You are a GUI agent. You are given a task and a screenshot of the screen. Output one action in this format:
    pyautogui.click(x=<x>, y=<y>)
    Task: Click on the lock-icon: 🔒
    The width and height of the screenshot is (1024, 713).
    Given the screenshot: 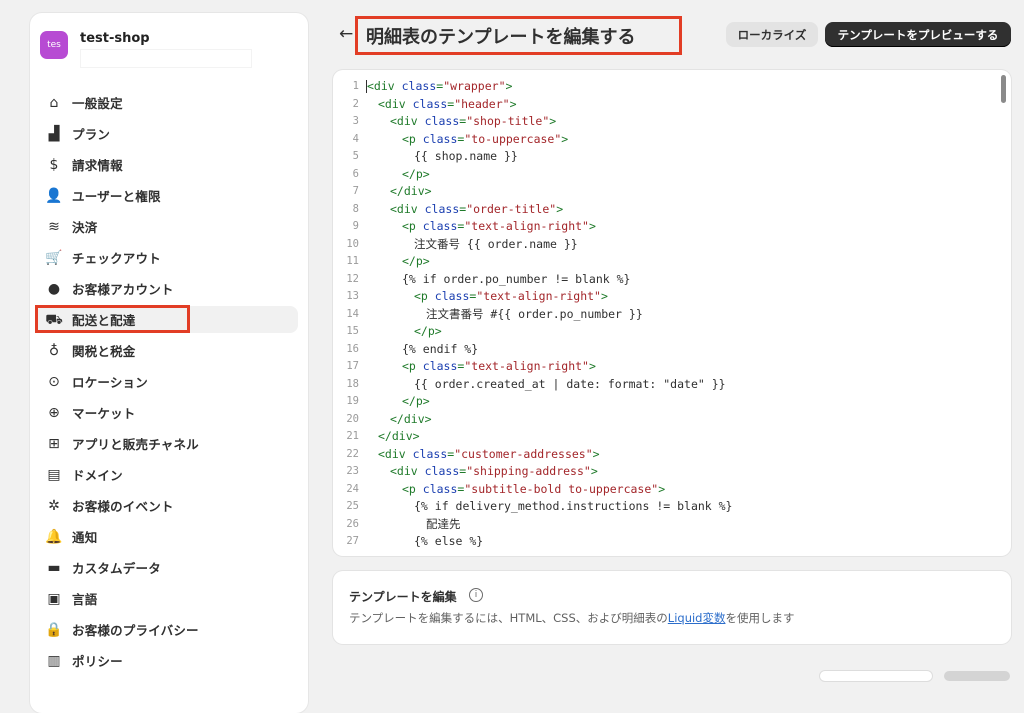 What is the action you would take?
    pyautogui.click(x=54, y=629)
    